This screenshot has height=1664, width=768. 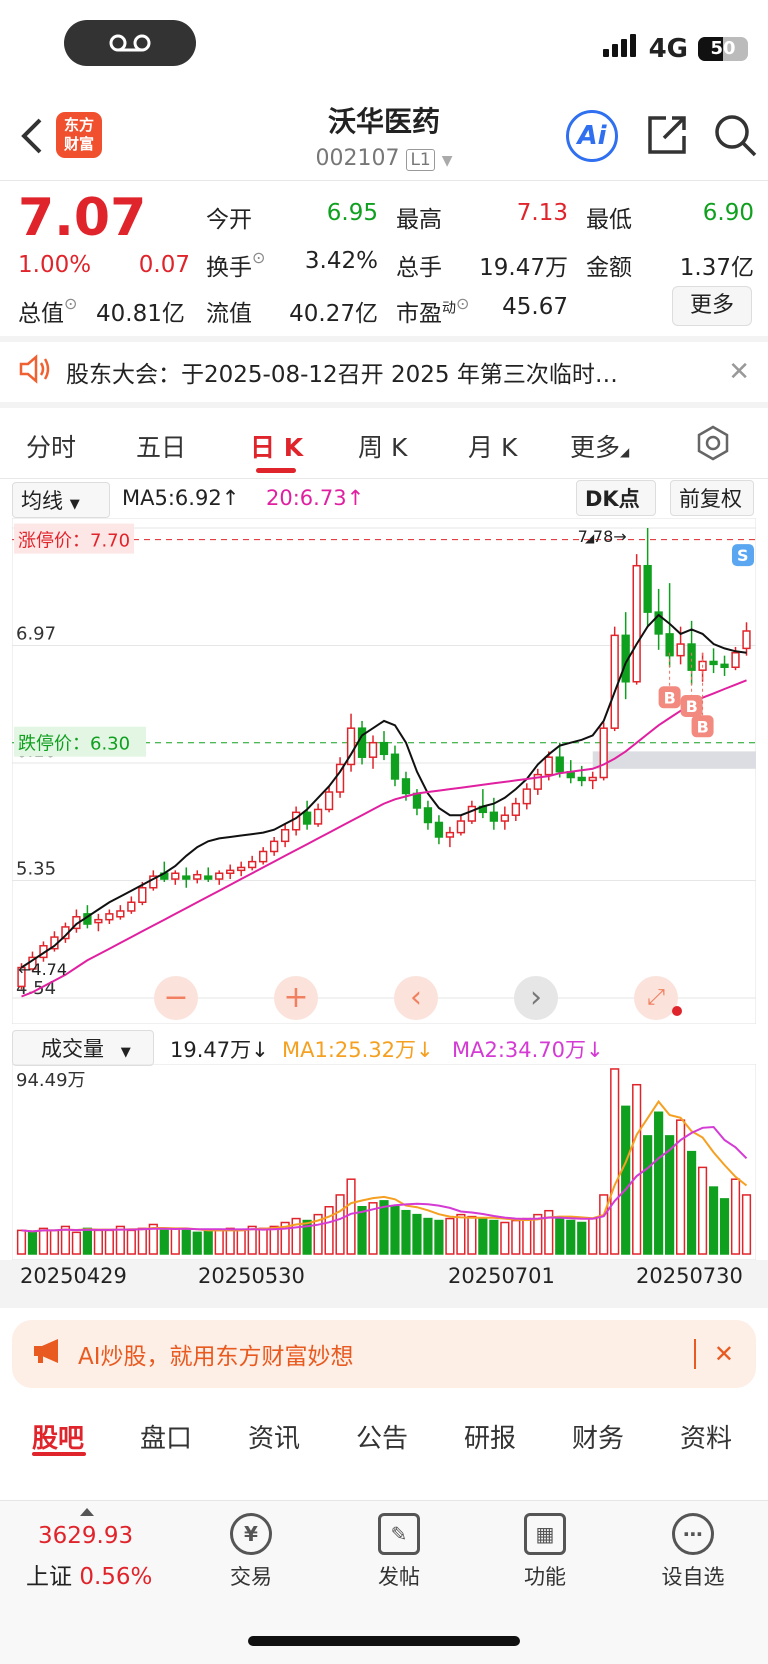 I want to click on tab-forum: 股吧, so click(x=58, y=1436).